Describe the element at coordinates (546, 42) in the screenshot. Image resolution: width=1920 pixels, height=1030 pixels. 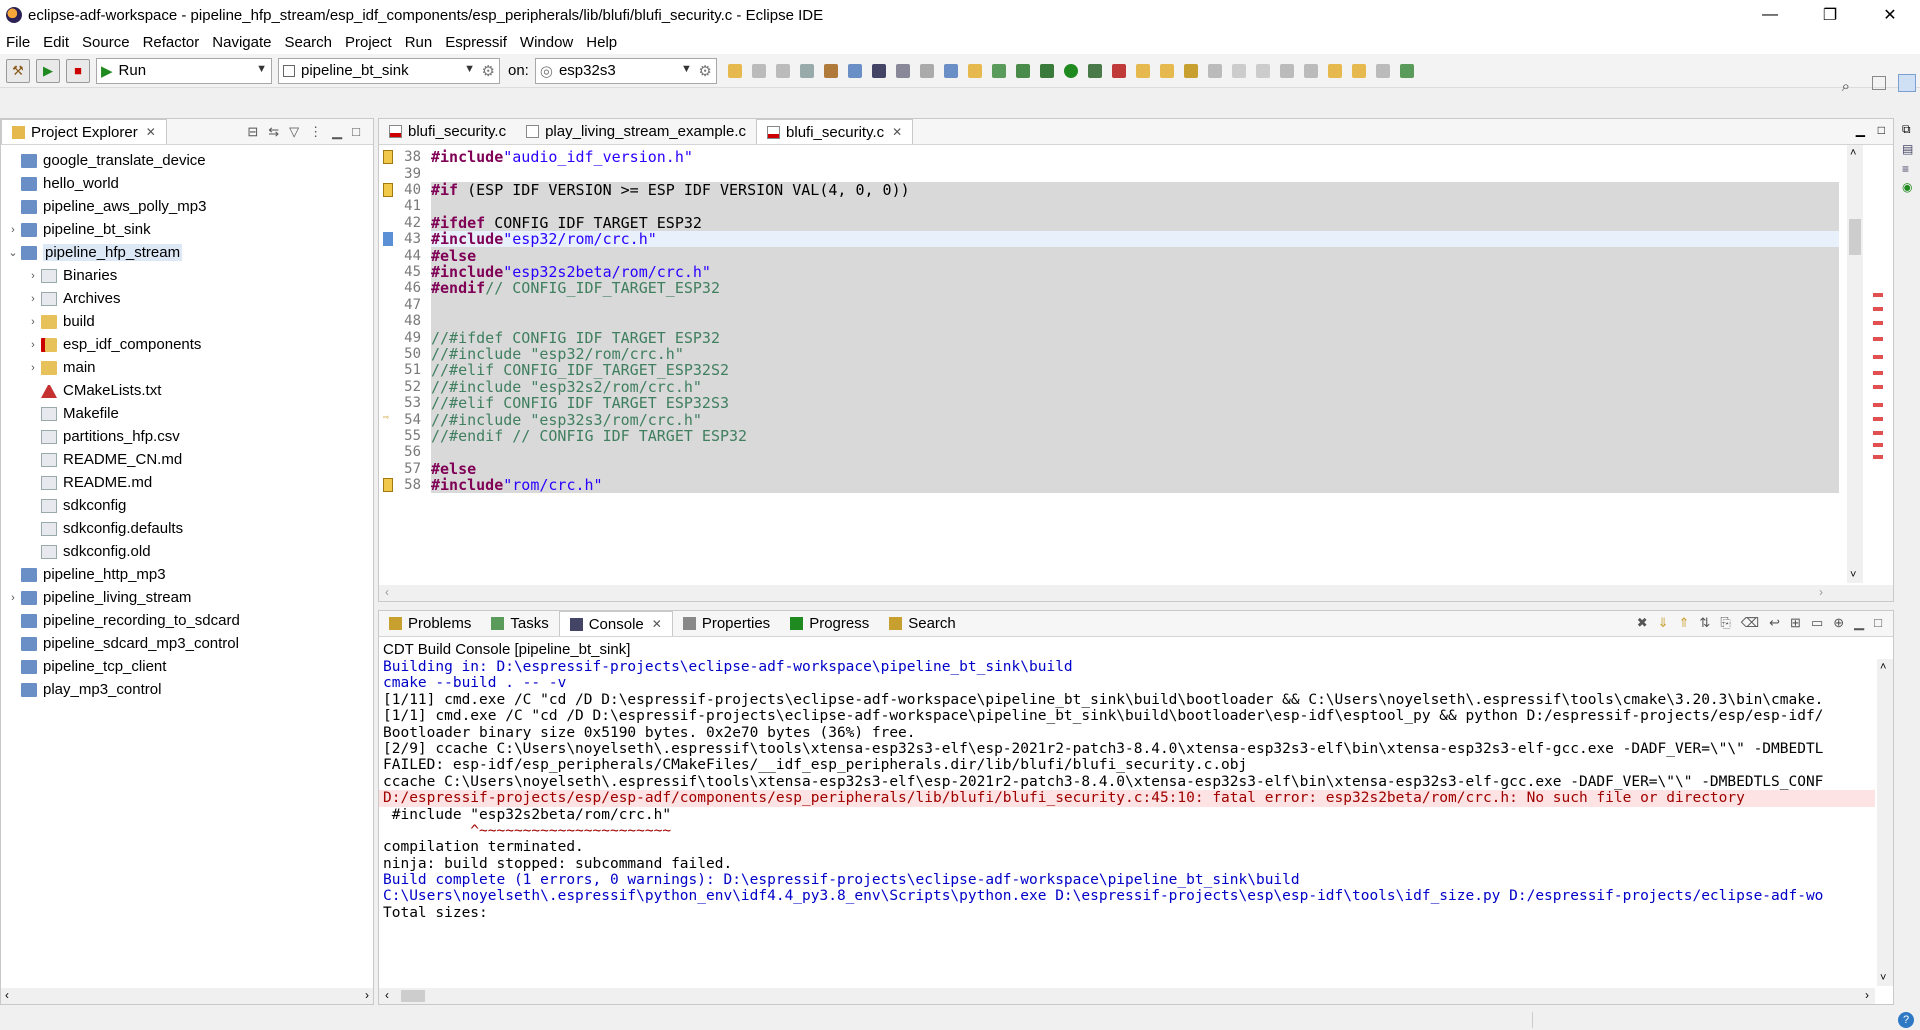
I see `menu-window: Window` at that location.